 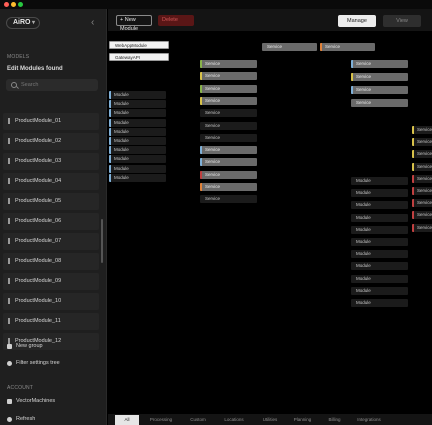 What do you see at coordinates (139, 57) in the screenshot?
I see `graph-node: GatewayAPI` at bounding box center [139, 57].